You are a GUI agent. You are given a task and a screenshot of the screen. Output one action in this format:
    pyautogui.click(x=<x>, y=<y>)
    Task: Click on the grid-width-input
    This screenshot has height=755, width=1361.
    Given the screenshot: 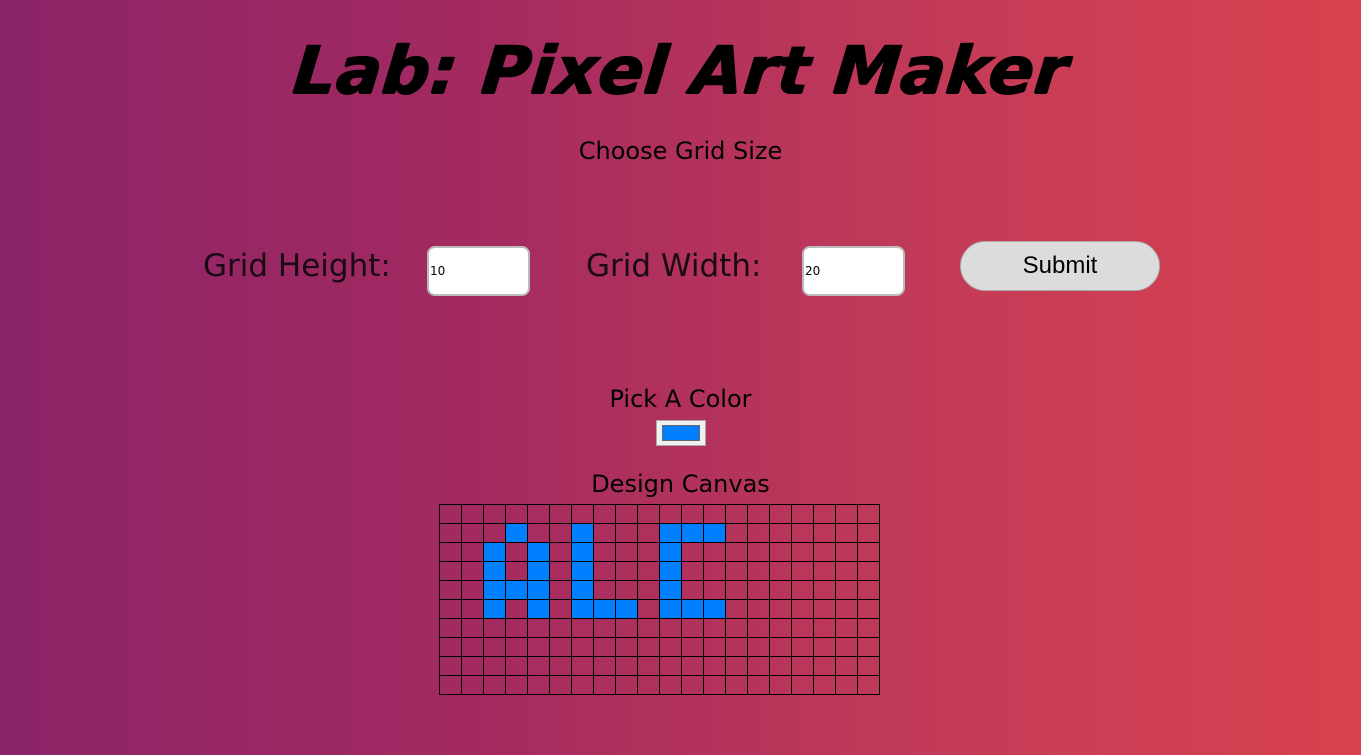 What is the action you would take?
    pyautogui.click(x=853, y=271)
    